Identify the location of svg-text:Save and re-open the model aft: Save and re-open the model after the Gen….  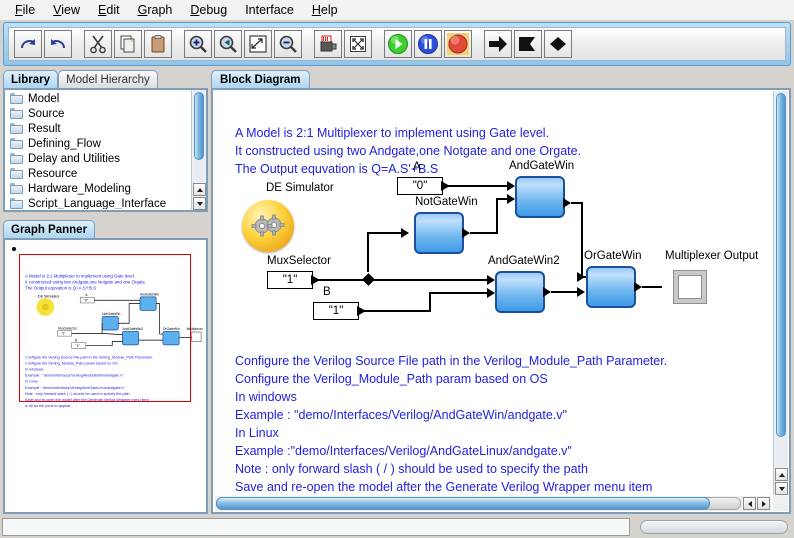
(87, 400).